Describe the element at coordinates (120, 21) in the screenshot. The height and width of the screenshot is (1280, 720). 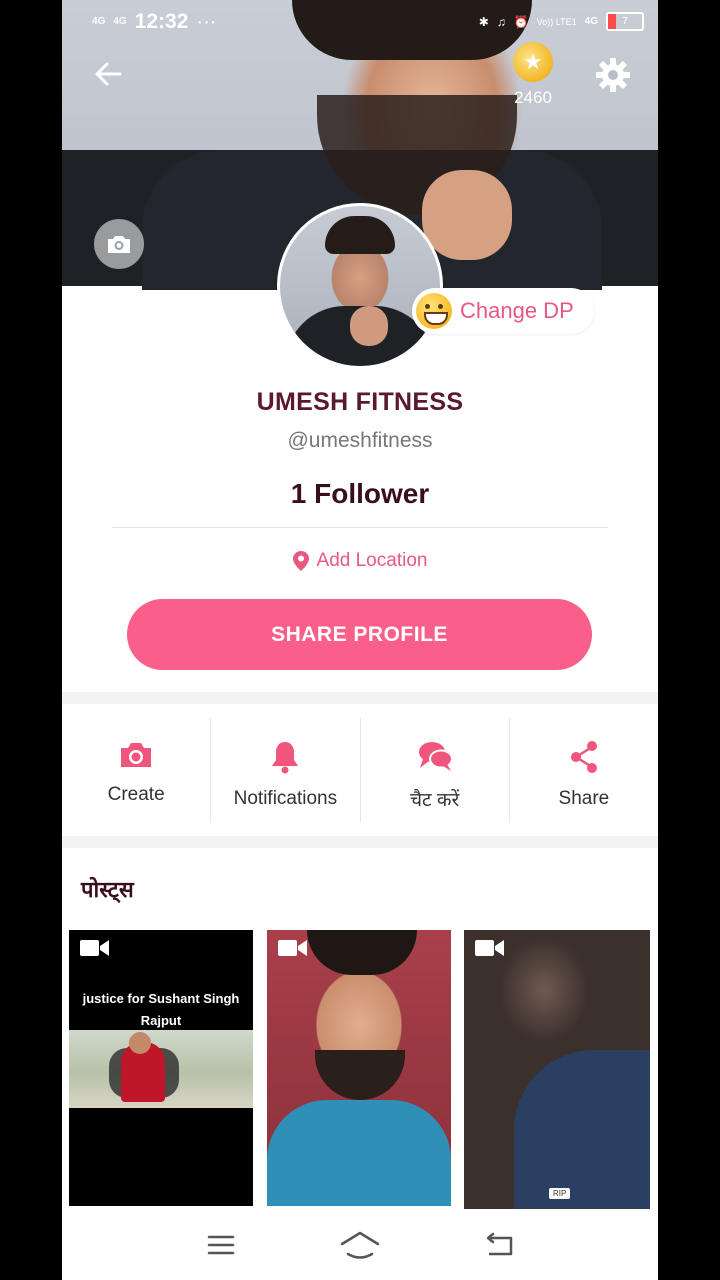
I see `network-indicator-2: 4G` at that location.